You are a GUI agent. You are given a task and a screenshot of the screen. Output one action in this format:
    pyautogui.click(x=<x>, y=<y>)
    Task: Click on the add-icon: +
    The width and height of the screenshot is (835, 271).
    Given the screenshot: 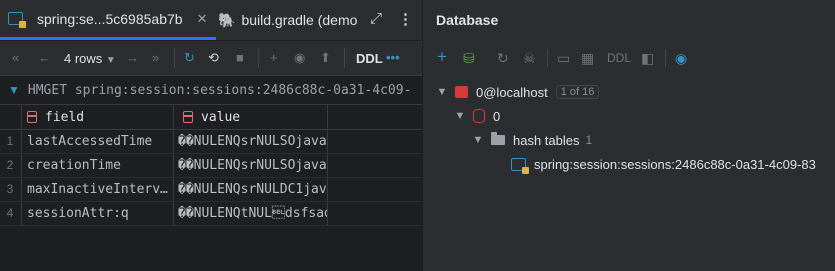 What is the action you would take?
    pyautogui.click(x=442, y=57)
    